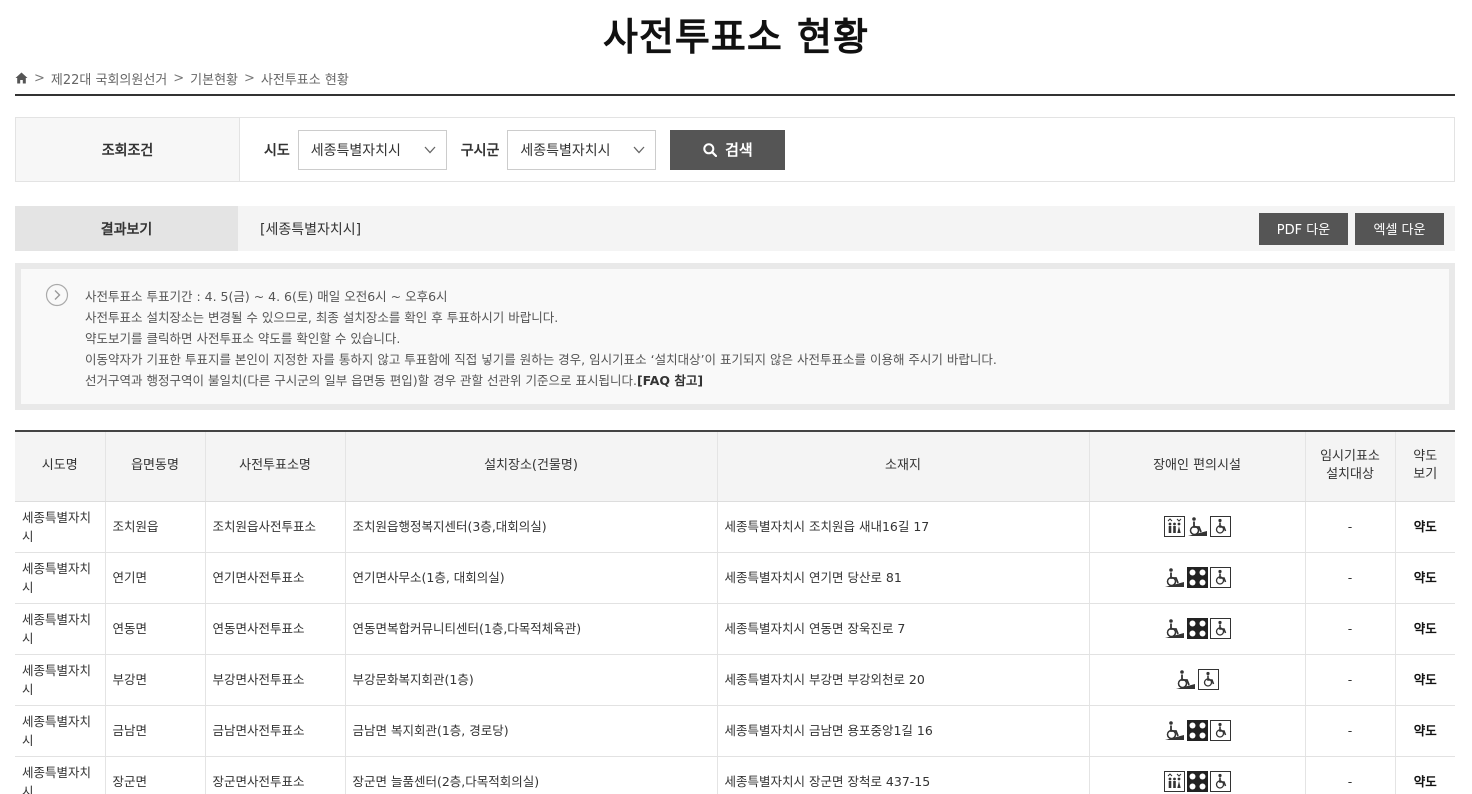  Describe the element at coordinates (739, 150) in the screenshot. I see `search-button-label: 검색` at that location.